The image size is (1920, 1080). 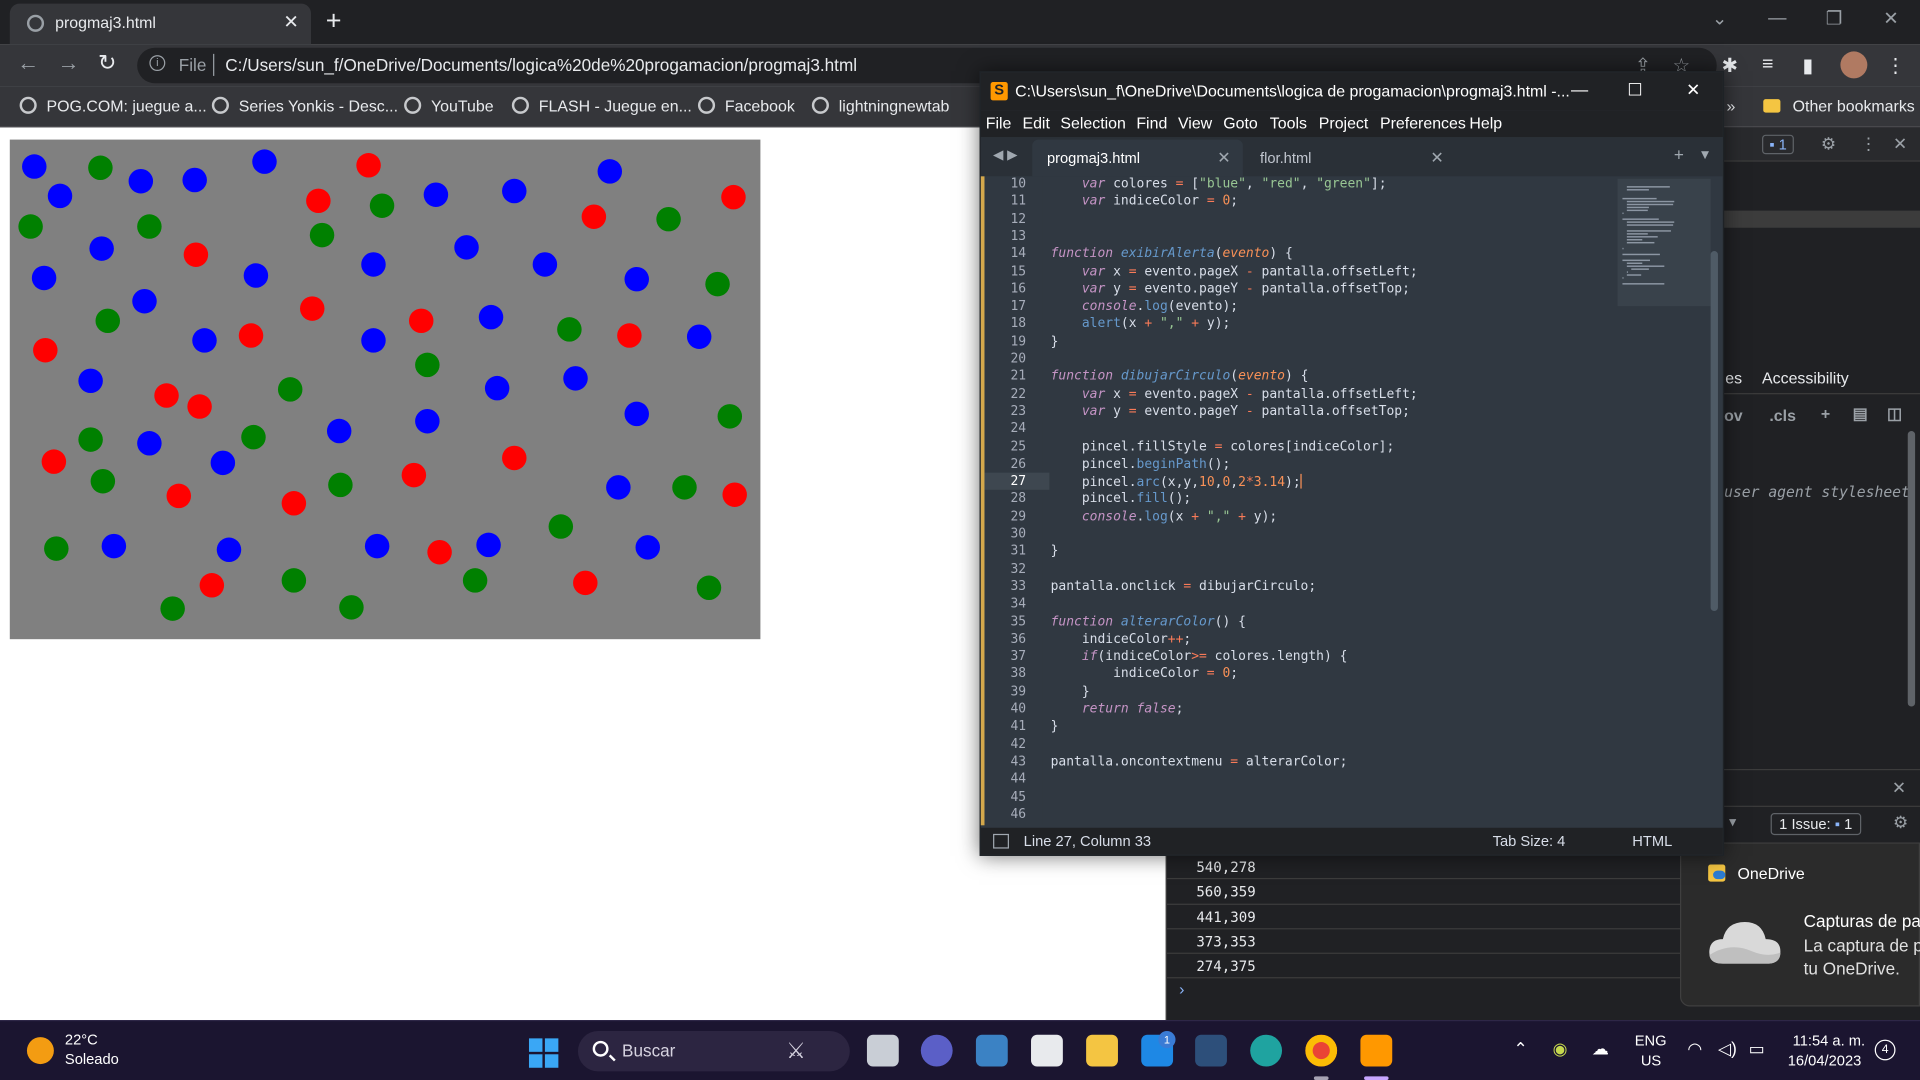 What do you see at coordinates (108, 321) in the screenshot?
I see `canvas-circle-green` at bounding box center [108, 321].